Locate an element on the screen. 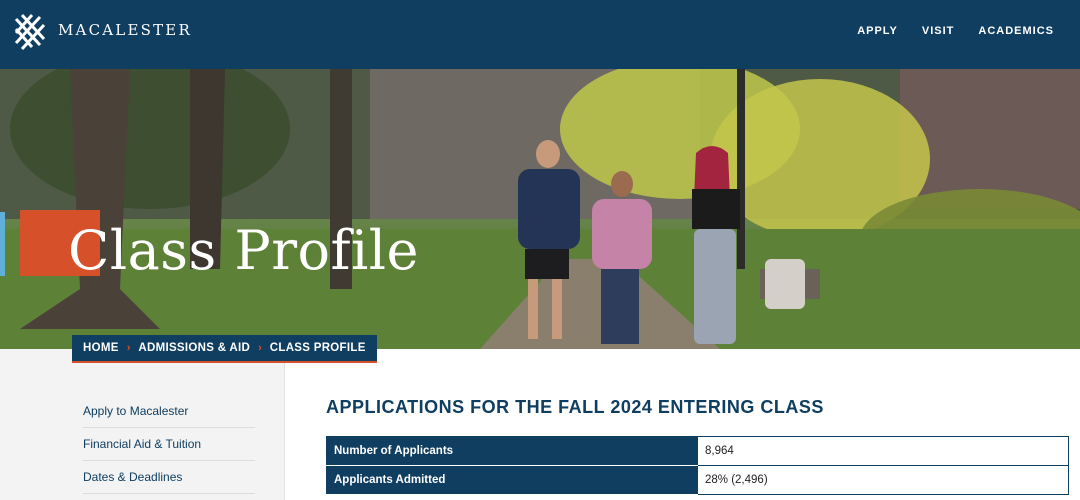 Image resolution: width=1080 pixels, height=500 pixels. sidebar-item-apply: Apply to Macalester is located at coordinates (169, 411).